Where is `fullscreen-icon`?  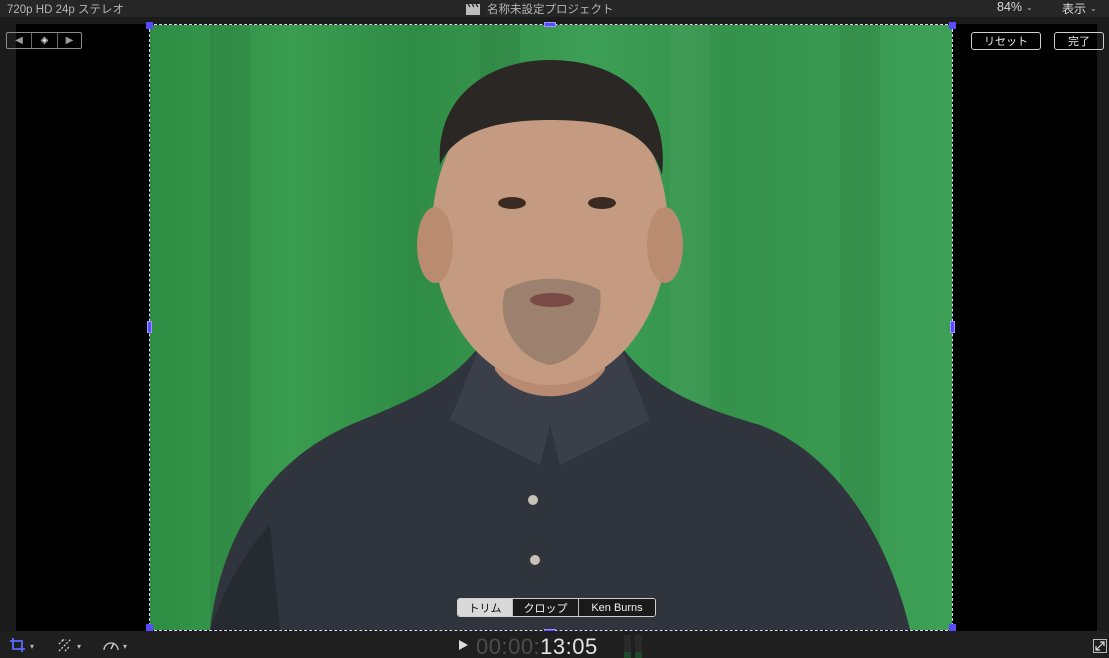
fullscreen-icon is located at coordinates (1100, 646).